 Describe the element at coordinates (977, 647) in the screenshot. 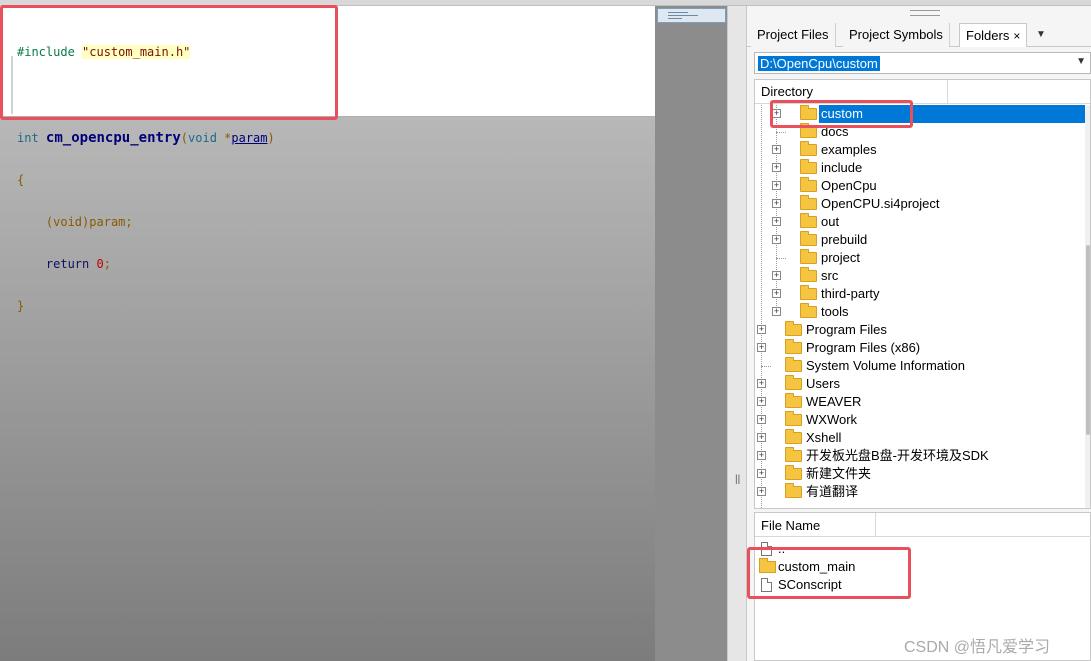

I see `watermark: CSDN @悟凡爱学习` at that location.